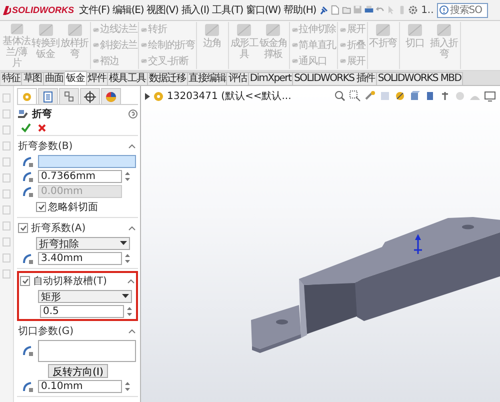 This screenshot has height=402, width=500. Describe the element at coordinates (400, 96) in the screenshot. I see `dynamic-annotation-icon` at that location.